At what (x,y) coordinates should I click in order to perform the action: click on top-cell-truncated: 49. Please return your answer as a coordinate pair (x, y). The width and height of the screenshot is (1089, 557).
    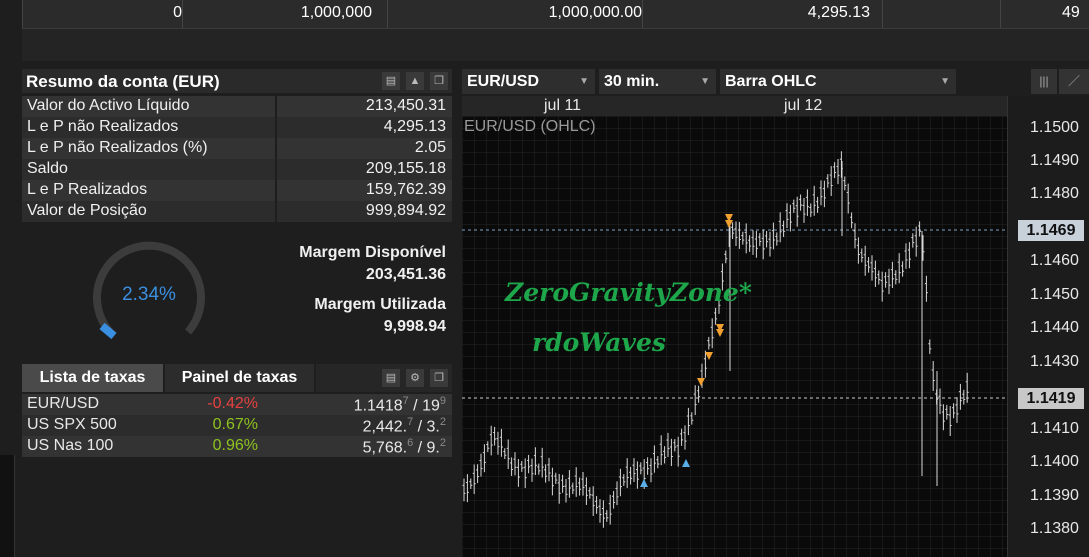
    Looking at the image, I should click on (1071, 12).